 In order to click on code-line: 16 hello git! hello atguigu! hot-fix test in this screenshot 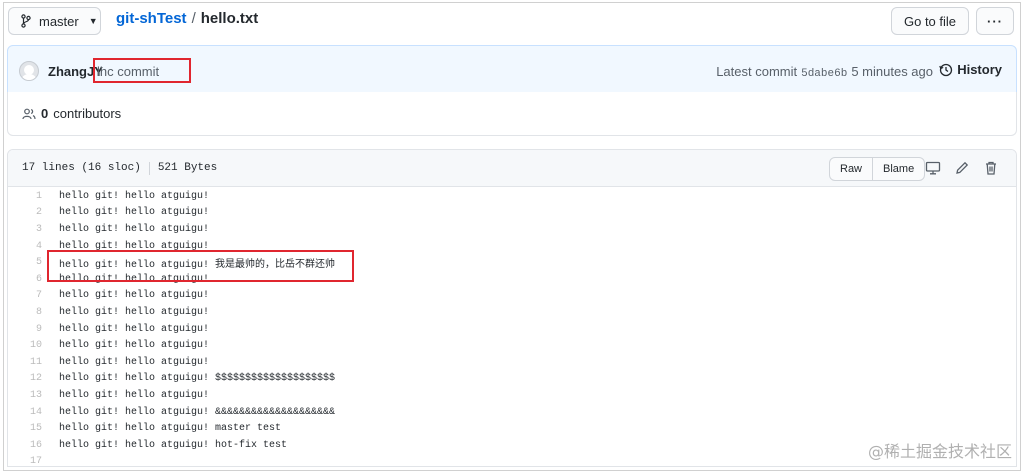, I will do `click(512, 445)`.